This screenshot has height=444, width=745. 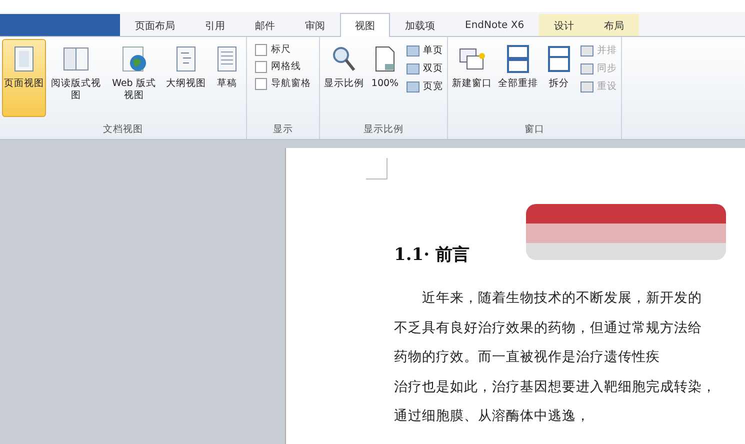 What do you see at coordinates (24, 78) in the screenshot?
I see `large-ribbon-button: 页面视图` at bounding box center [24, 78].